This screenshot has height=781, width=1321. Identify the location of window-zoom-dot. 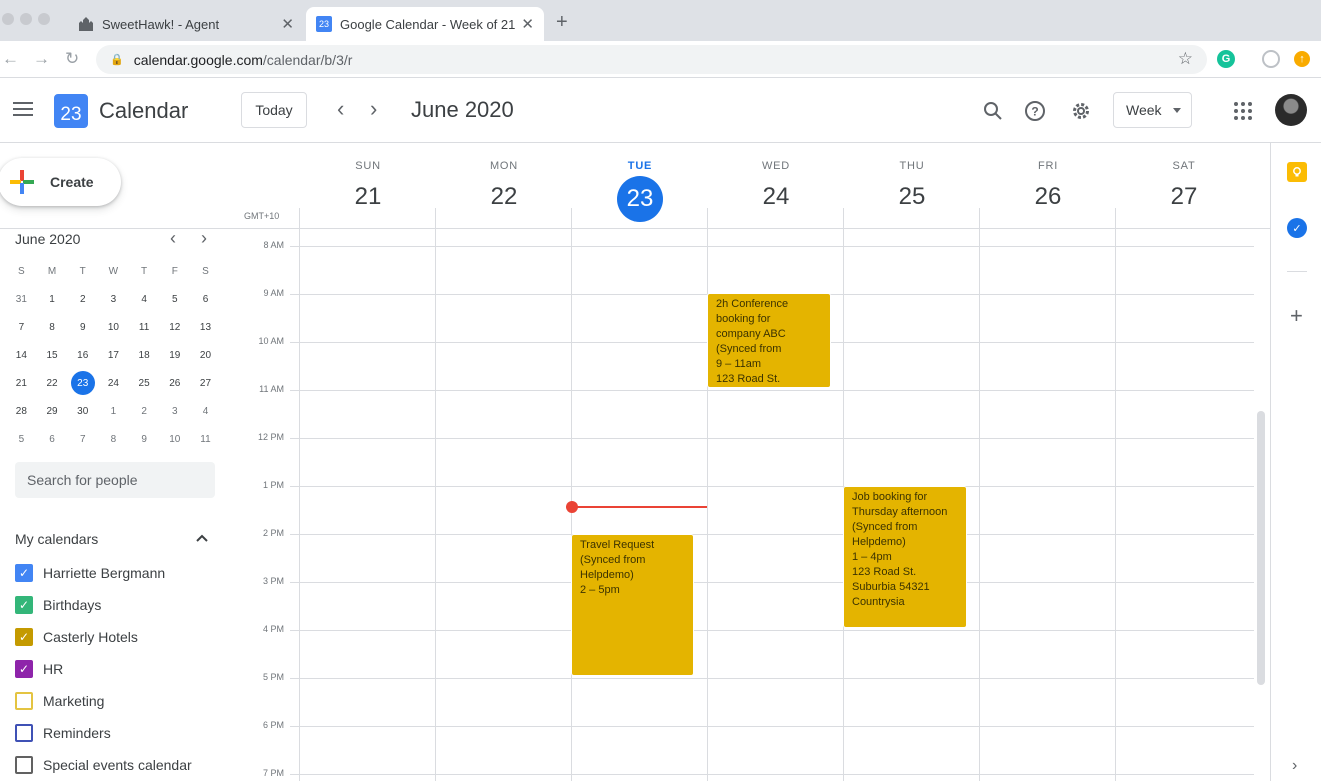
(44, 19).